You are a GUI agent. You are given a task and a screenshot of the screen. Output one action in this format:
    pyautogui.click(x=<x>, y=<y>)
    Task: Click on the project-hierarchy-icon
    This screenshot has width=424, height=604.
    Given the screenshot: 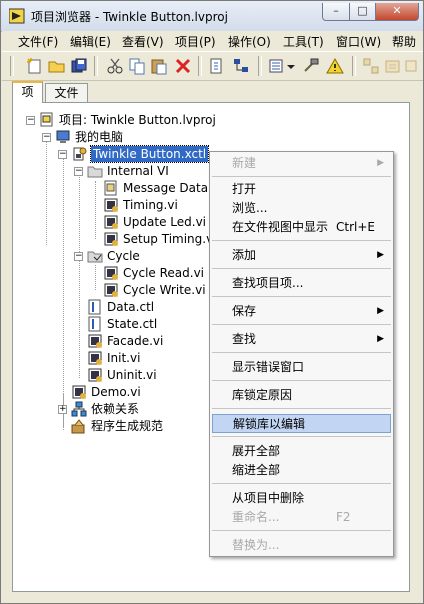 What is the action you would take?
    pyautogui.click(x=241, y=66)
    